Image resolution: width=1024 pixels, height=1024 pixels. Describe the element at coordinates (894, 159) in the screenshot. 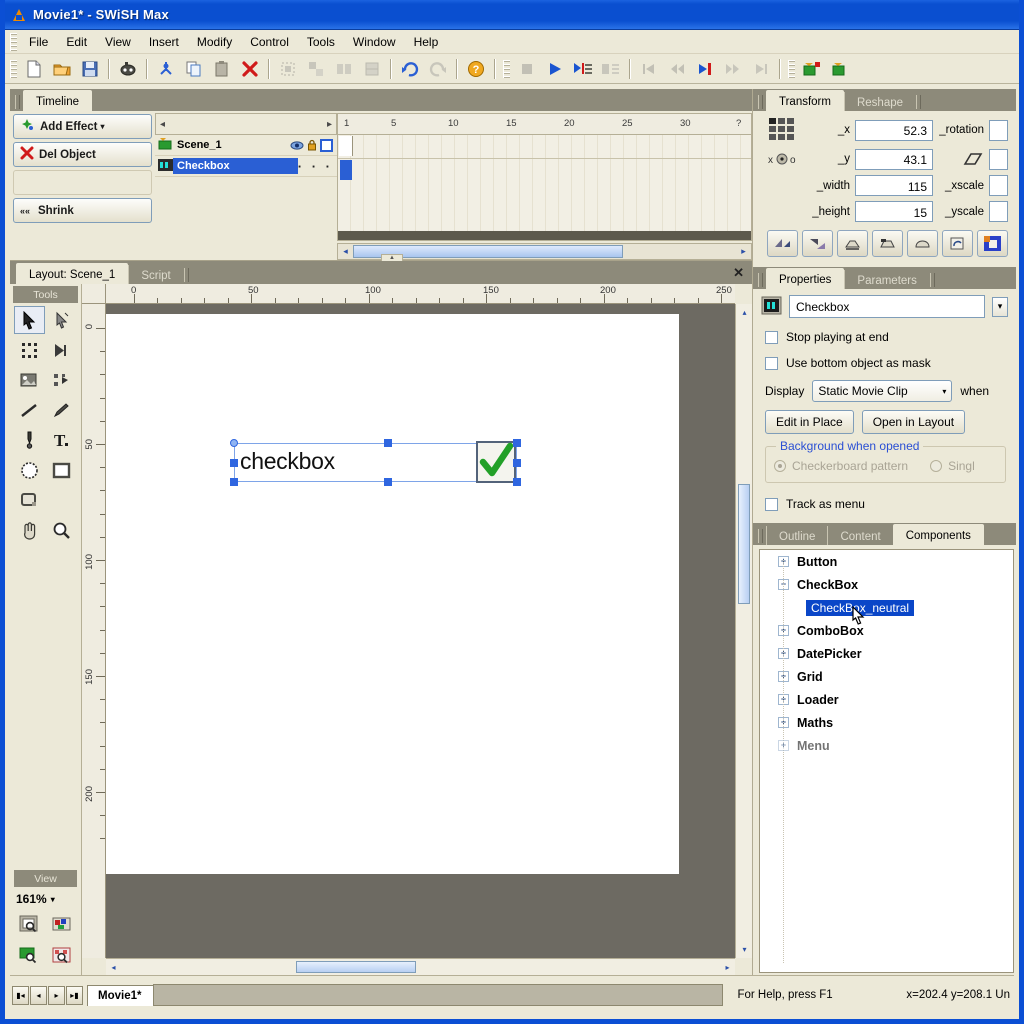

I see `field-y: 43.1` at that location.